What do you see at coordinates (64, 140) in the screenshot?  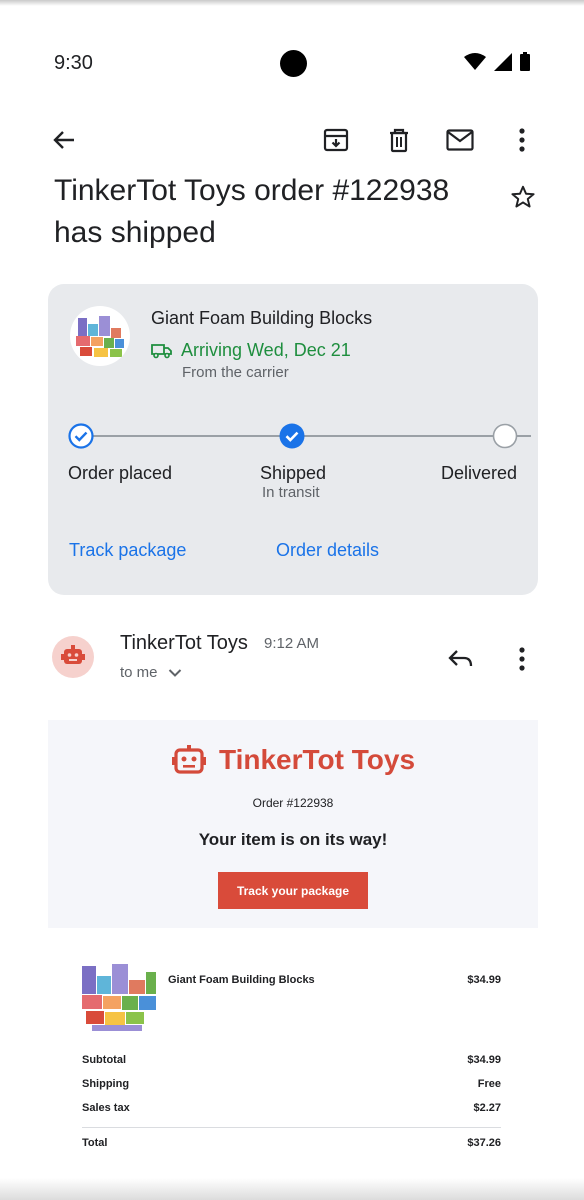 I see `back-arrow-icon` at bounding box center [64, 140].